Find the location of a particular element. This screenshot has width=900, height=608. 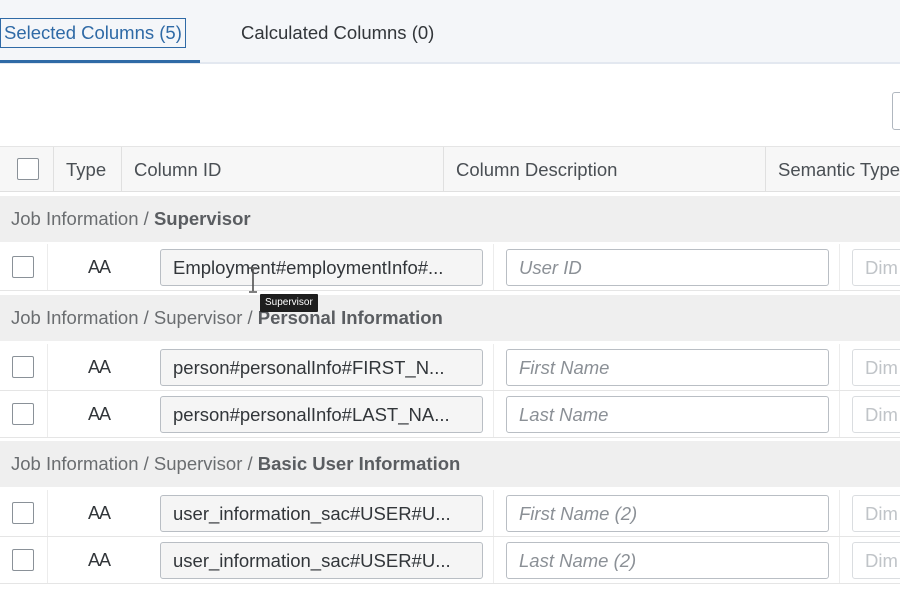

select-all-cell is located at coordinates (27, 169).